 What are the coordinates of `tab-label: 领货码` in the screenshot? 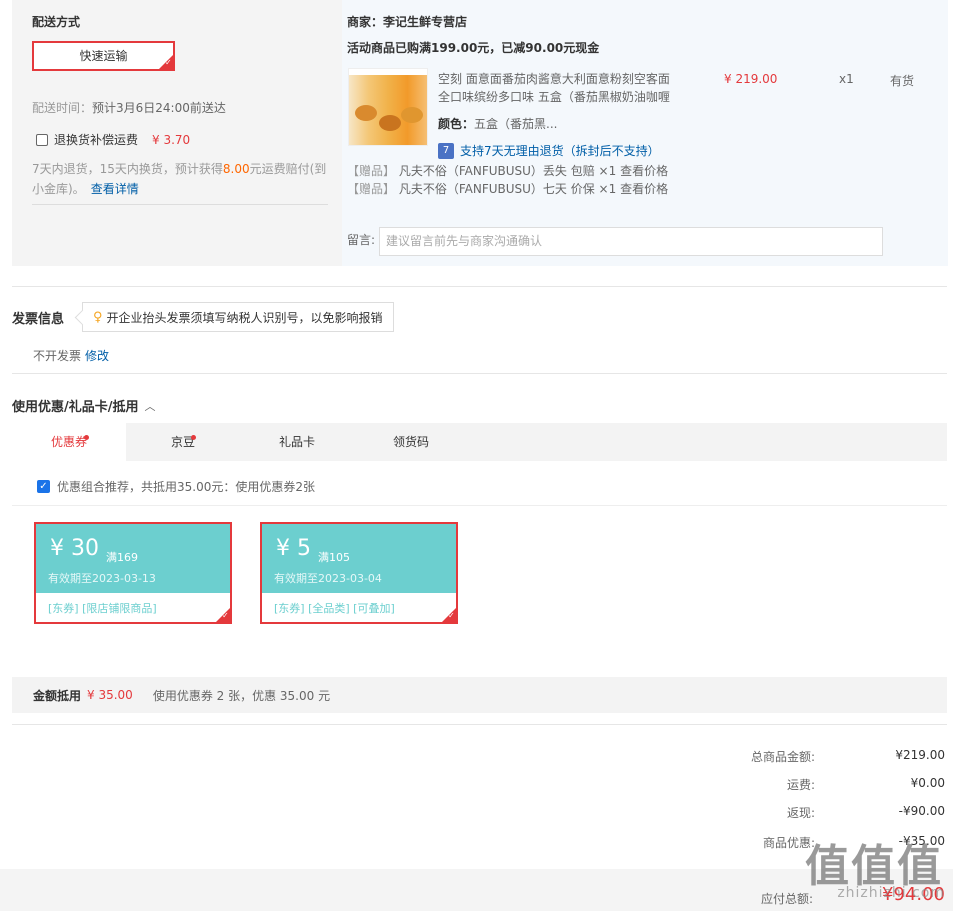 It's located at (410, 442).